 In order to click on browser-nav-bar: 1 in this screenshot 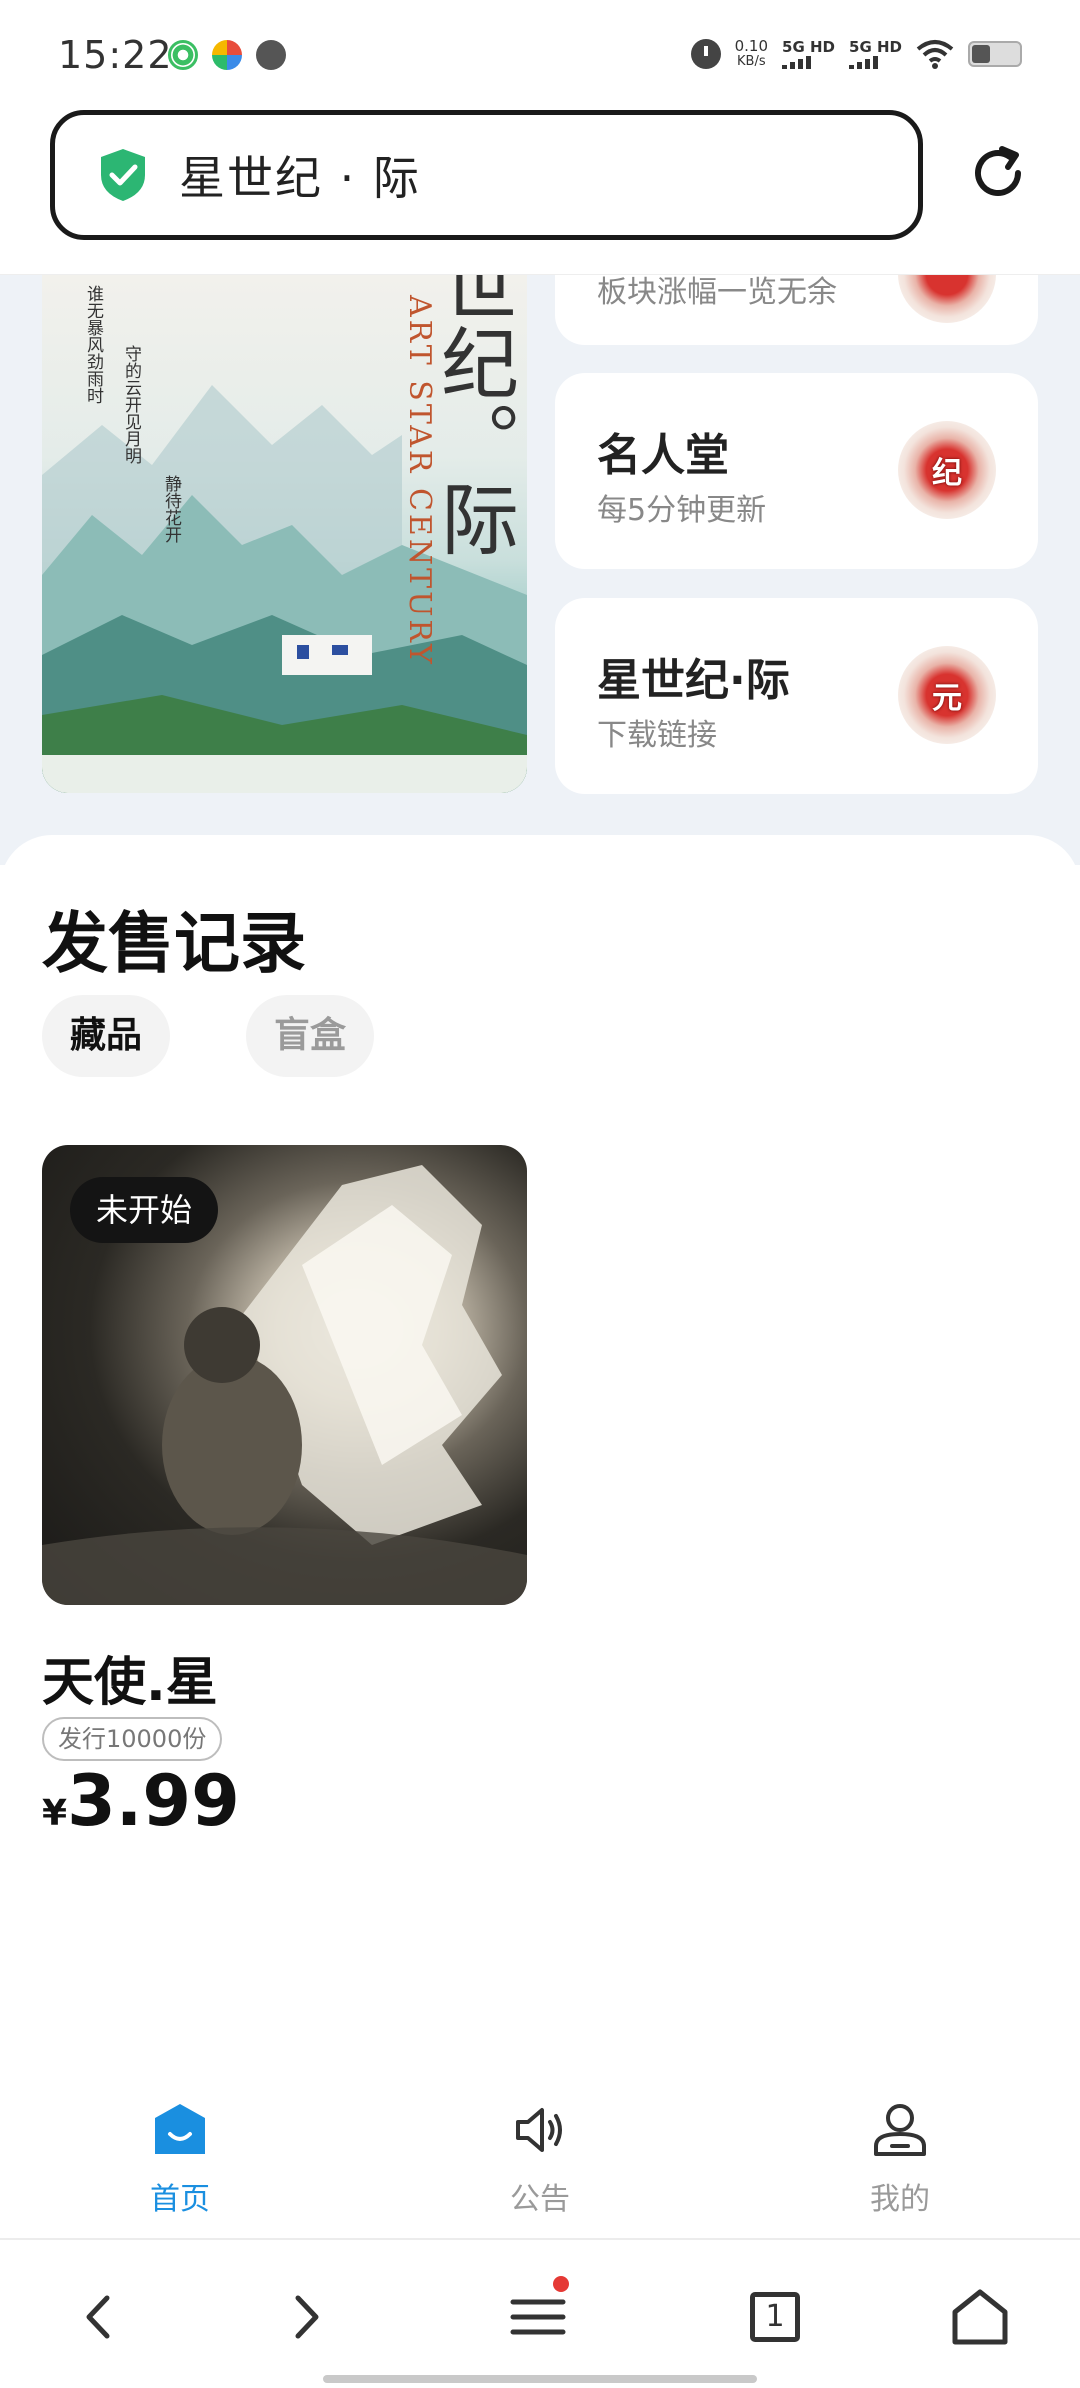, I will do `click(540, 2315)`.